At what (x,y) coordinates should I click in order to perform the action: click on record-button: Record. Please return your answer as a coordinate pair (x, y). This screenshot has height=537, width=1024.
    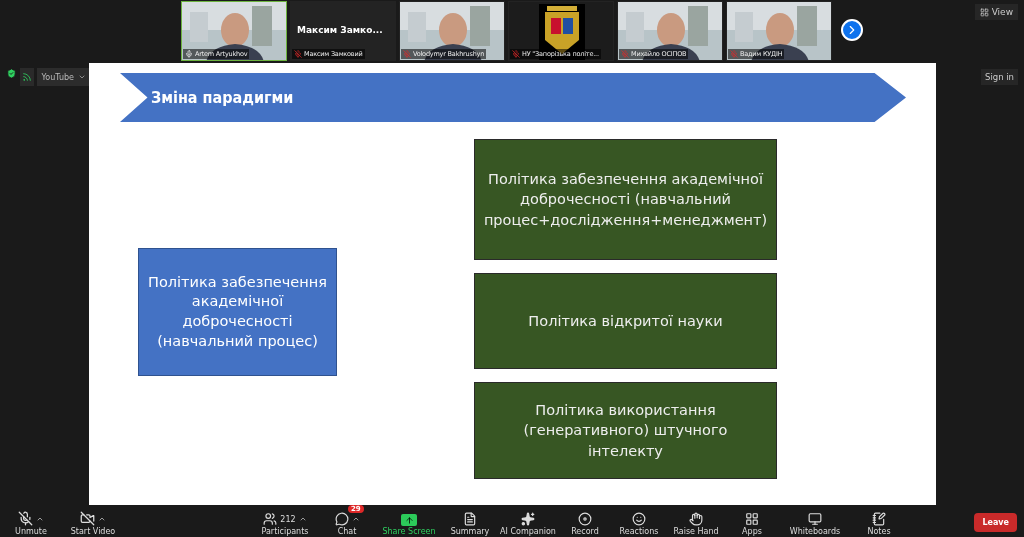
    Looking at the image, I should click on (585, 521).